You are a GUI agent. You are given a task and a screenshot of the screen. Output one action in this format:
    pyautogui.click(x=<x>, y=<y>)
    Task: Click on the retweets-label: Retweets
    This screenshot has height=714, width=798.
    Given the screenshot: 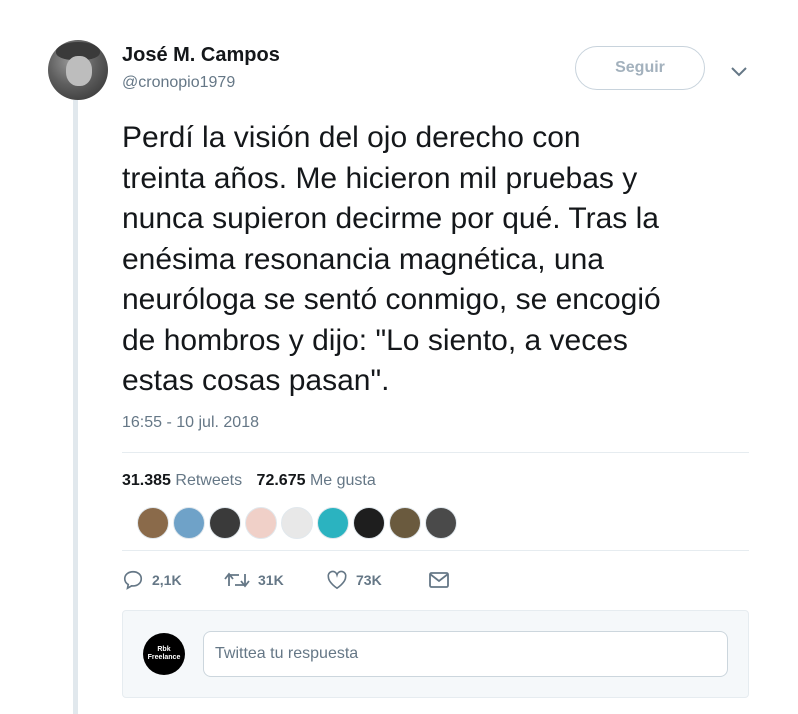 What is the action you would take?
    pyautogui.click(x=209, y=480)
    